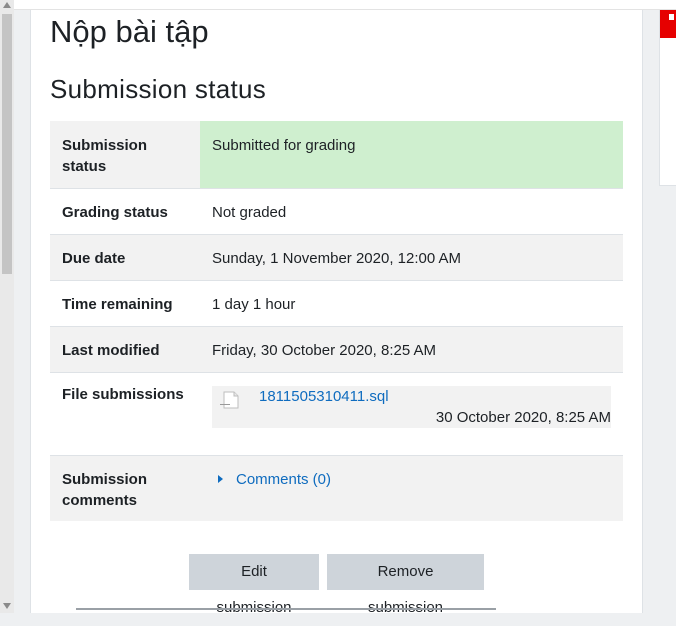 The image size is (676, 626). What do you see at coordinates (411, 488) in the screenshot?
I see `submission-comments-cell: Comments (0)` at bounding box center [411, 488].